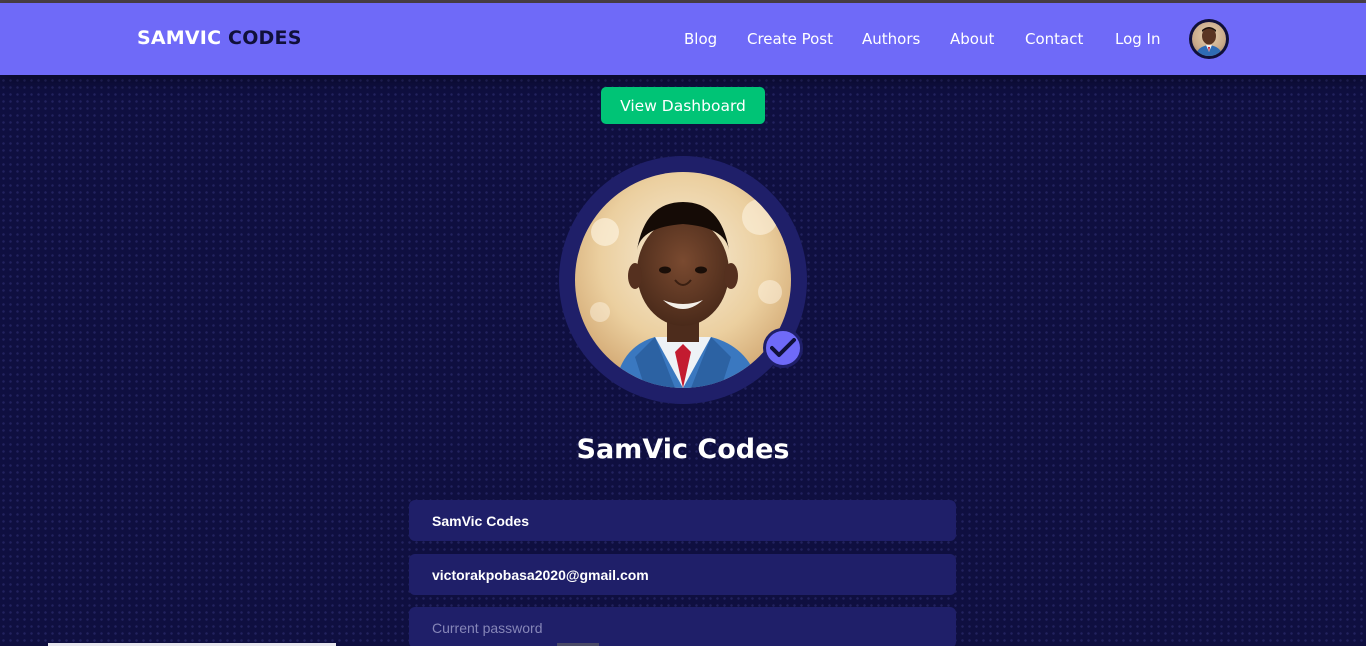 This screenshot has width=1366, height=646. What do you see at coordinates (682, 520) in the screenshot?
I see `full-name-field` at bounding box center [682, 520].